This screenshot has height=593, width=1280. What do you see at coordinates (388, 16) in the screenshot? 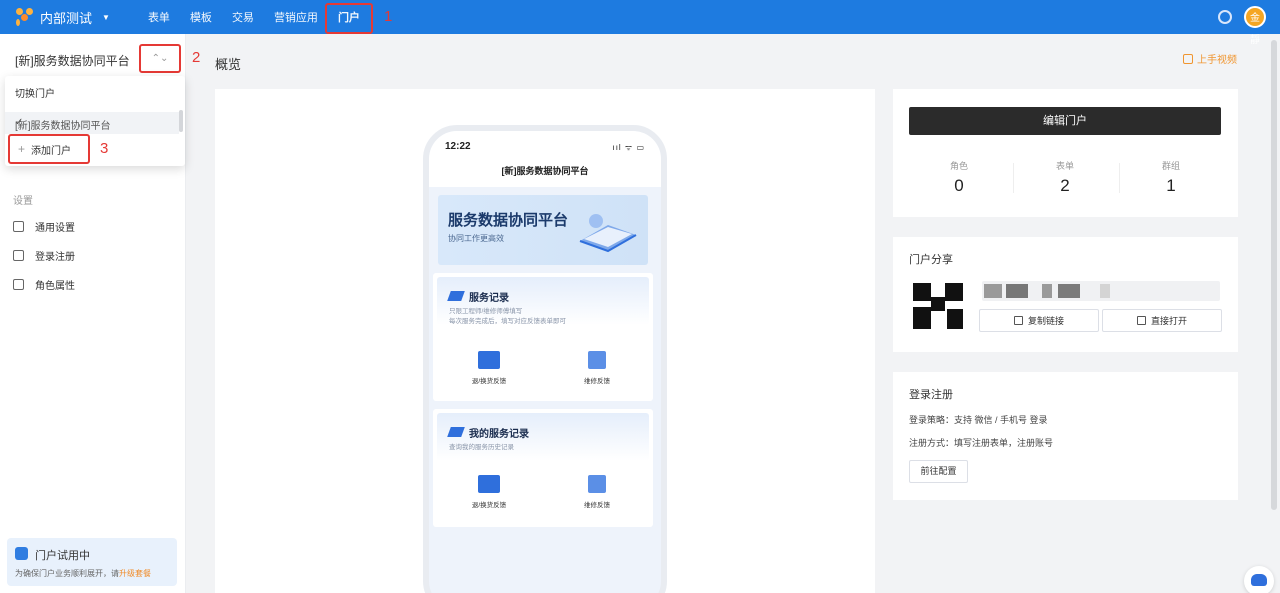
I see `annotation-number-1: 1` at bounding box center [388, 16].